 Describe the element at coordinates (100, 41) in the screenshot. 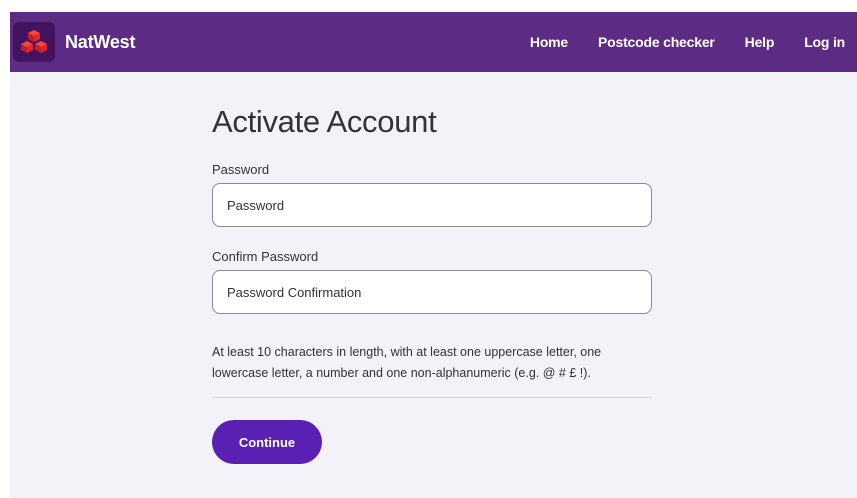

I see `brand-name: NatWest` at that location.